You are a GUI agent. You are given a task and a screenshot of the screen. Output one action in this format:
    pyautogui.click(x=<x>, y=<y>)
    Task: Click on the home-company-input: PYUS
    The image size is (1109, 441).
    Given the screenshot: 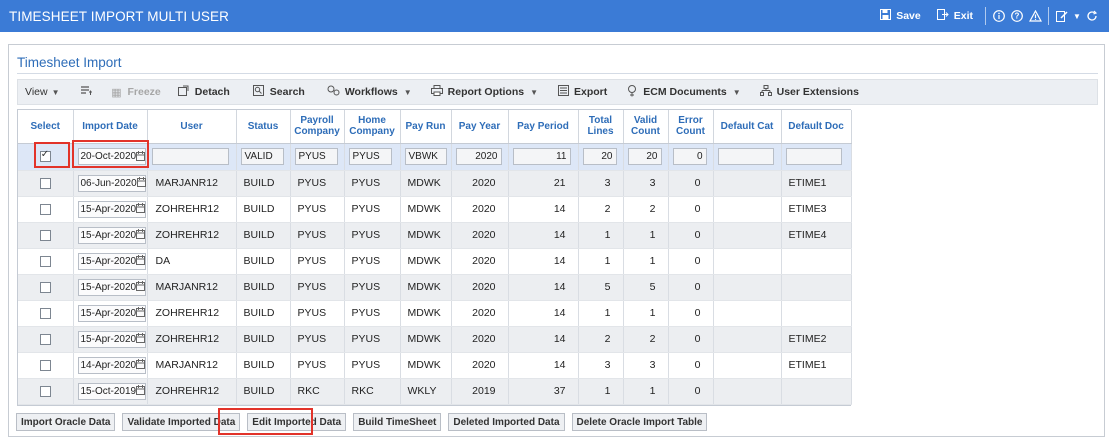 What is the action you would take?
    pyautogui.click(x=370, y=156)
    